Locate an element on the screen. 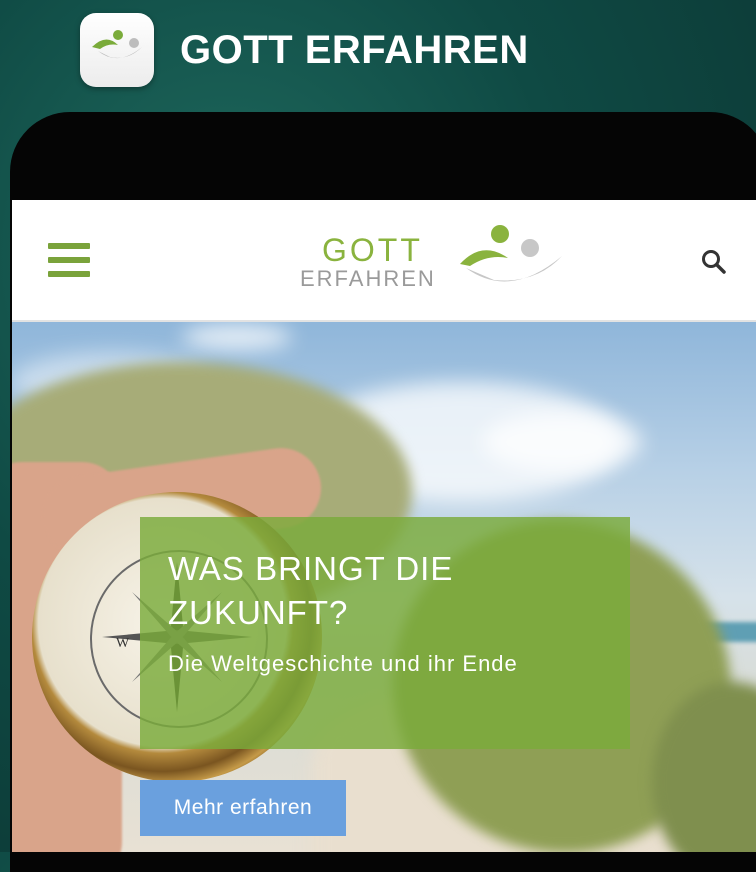 Image resolution: width=756 pixels, height=872 pixels. site-logo: GOTT ERFAHREN is located at coordinates (435, 258).